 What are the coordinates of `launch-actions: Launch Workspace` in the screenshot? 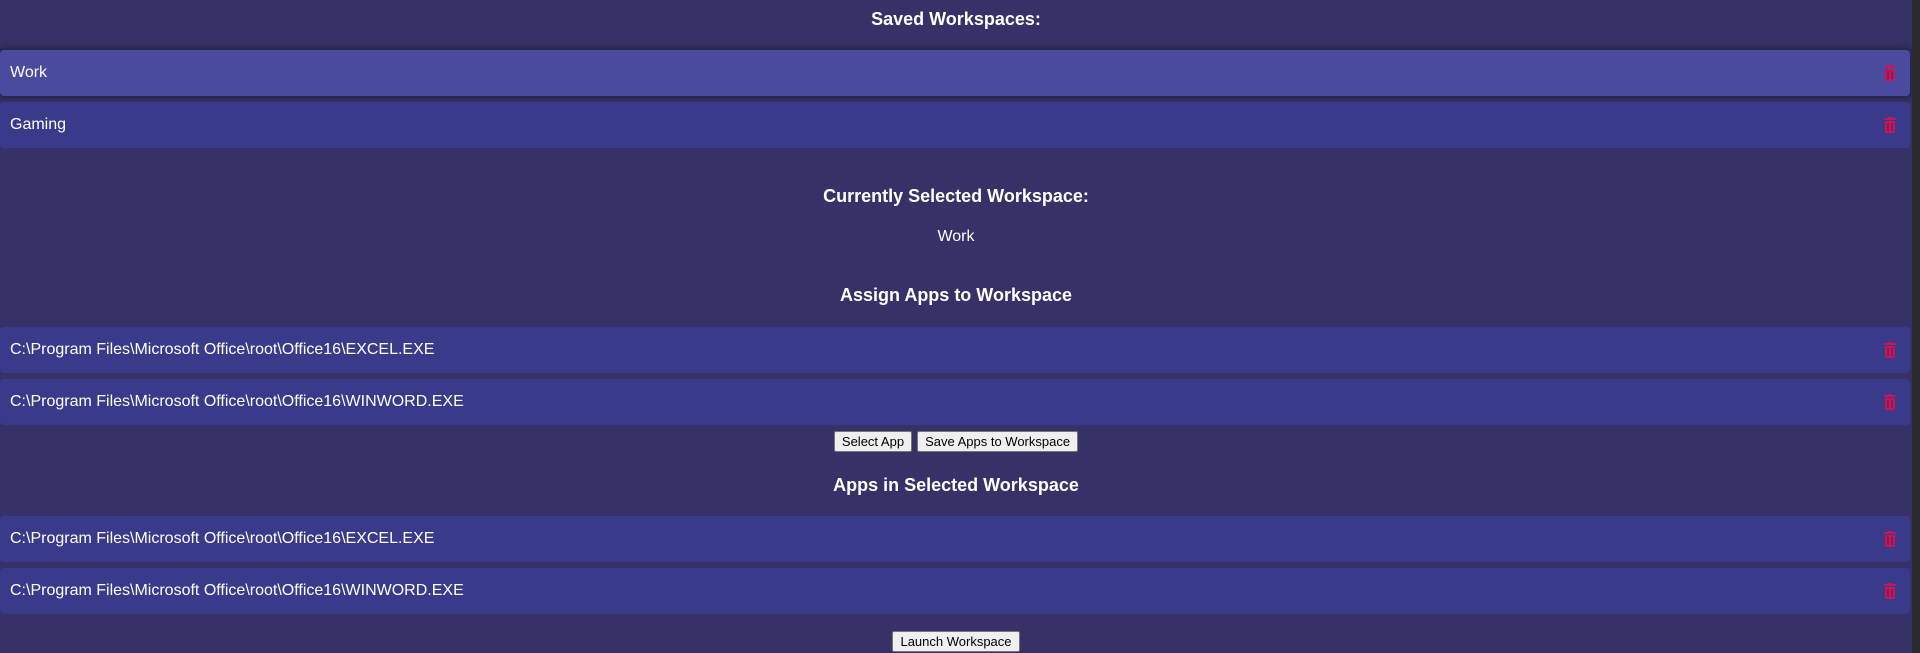 It's located at (956, 641).